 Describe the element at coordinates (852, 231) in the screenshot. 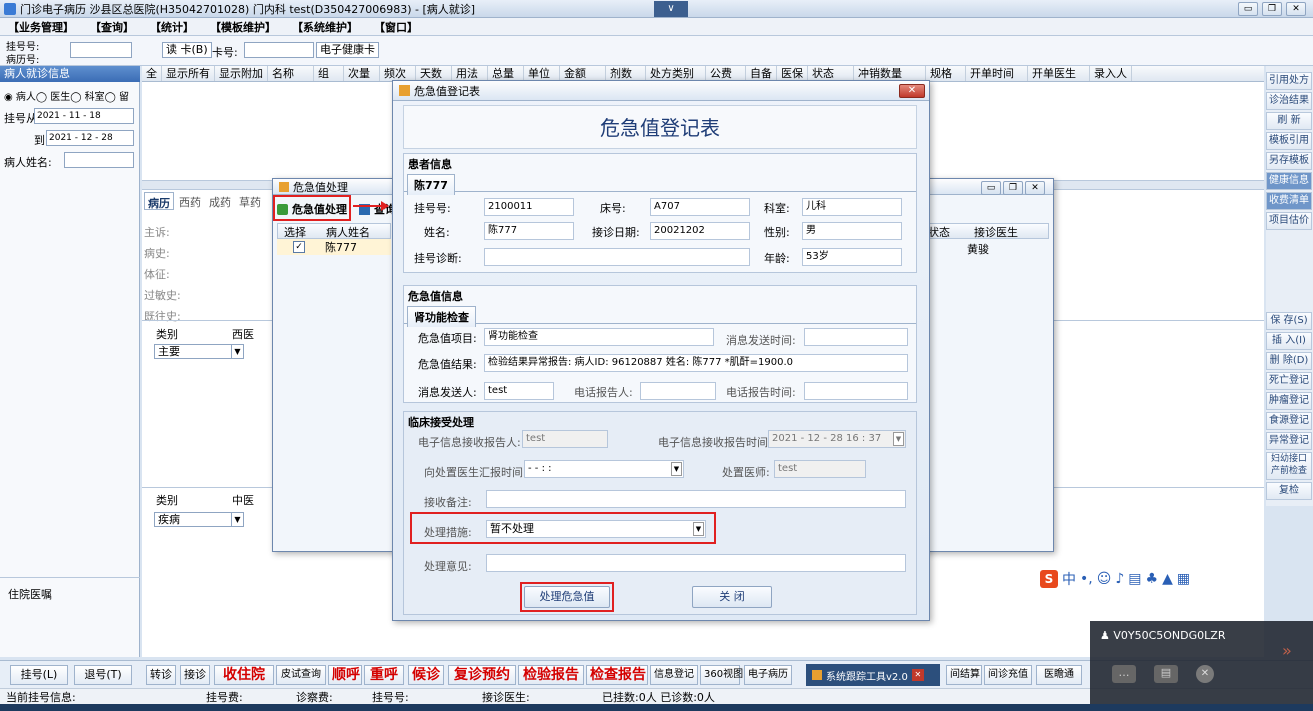

I see `sex-field: 男` at that location.